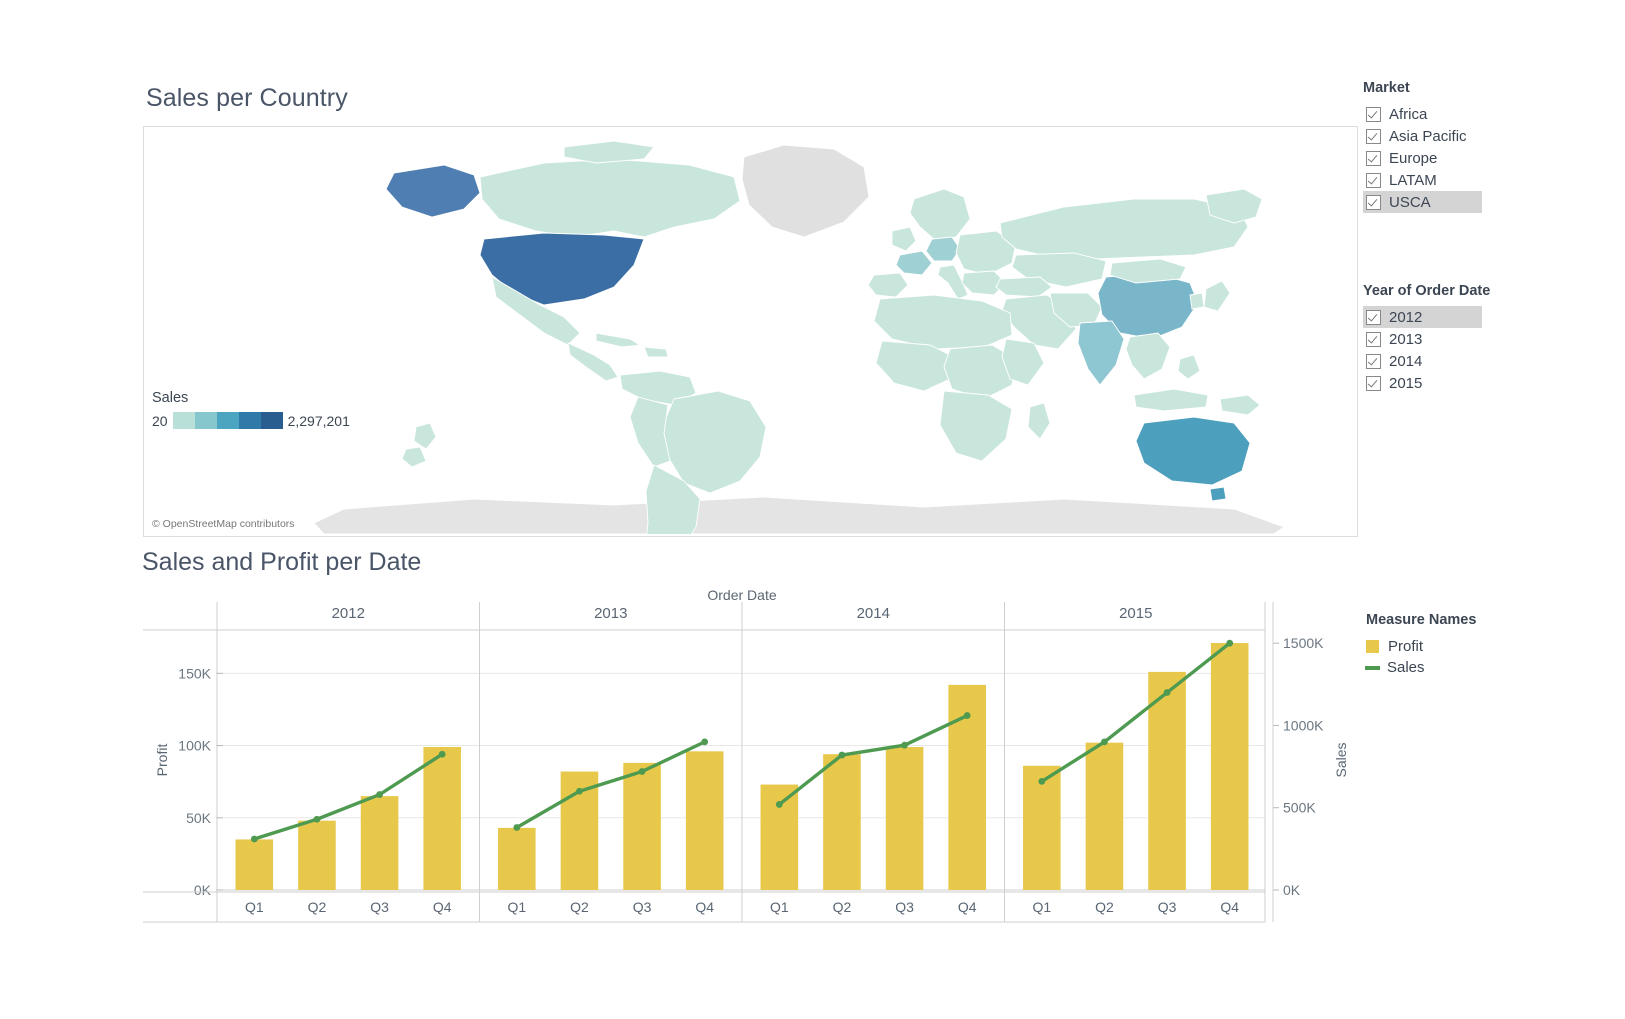 The image size is (1625, 1019). What do you see at coordinates (203, 890) in the screenshot?
I see `y-axis-left-tick: 0K` at bounding box center [203, 890].